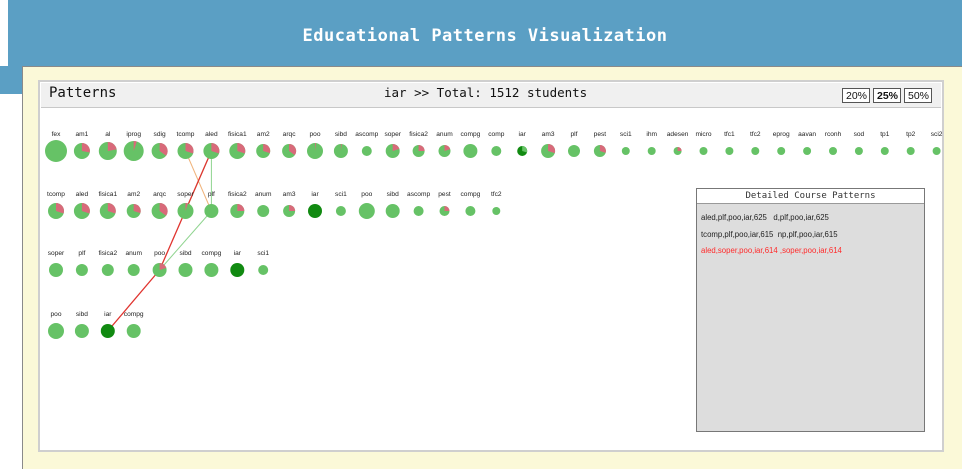 The height and width of the screenshot is (469, 962). I want to click on course-label: tcomp, so click(56, 194).